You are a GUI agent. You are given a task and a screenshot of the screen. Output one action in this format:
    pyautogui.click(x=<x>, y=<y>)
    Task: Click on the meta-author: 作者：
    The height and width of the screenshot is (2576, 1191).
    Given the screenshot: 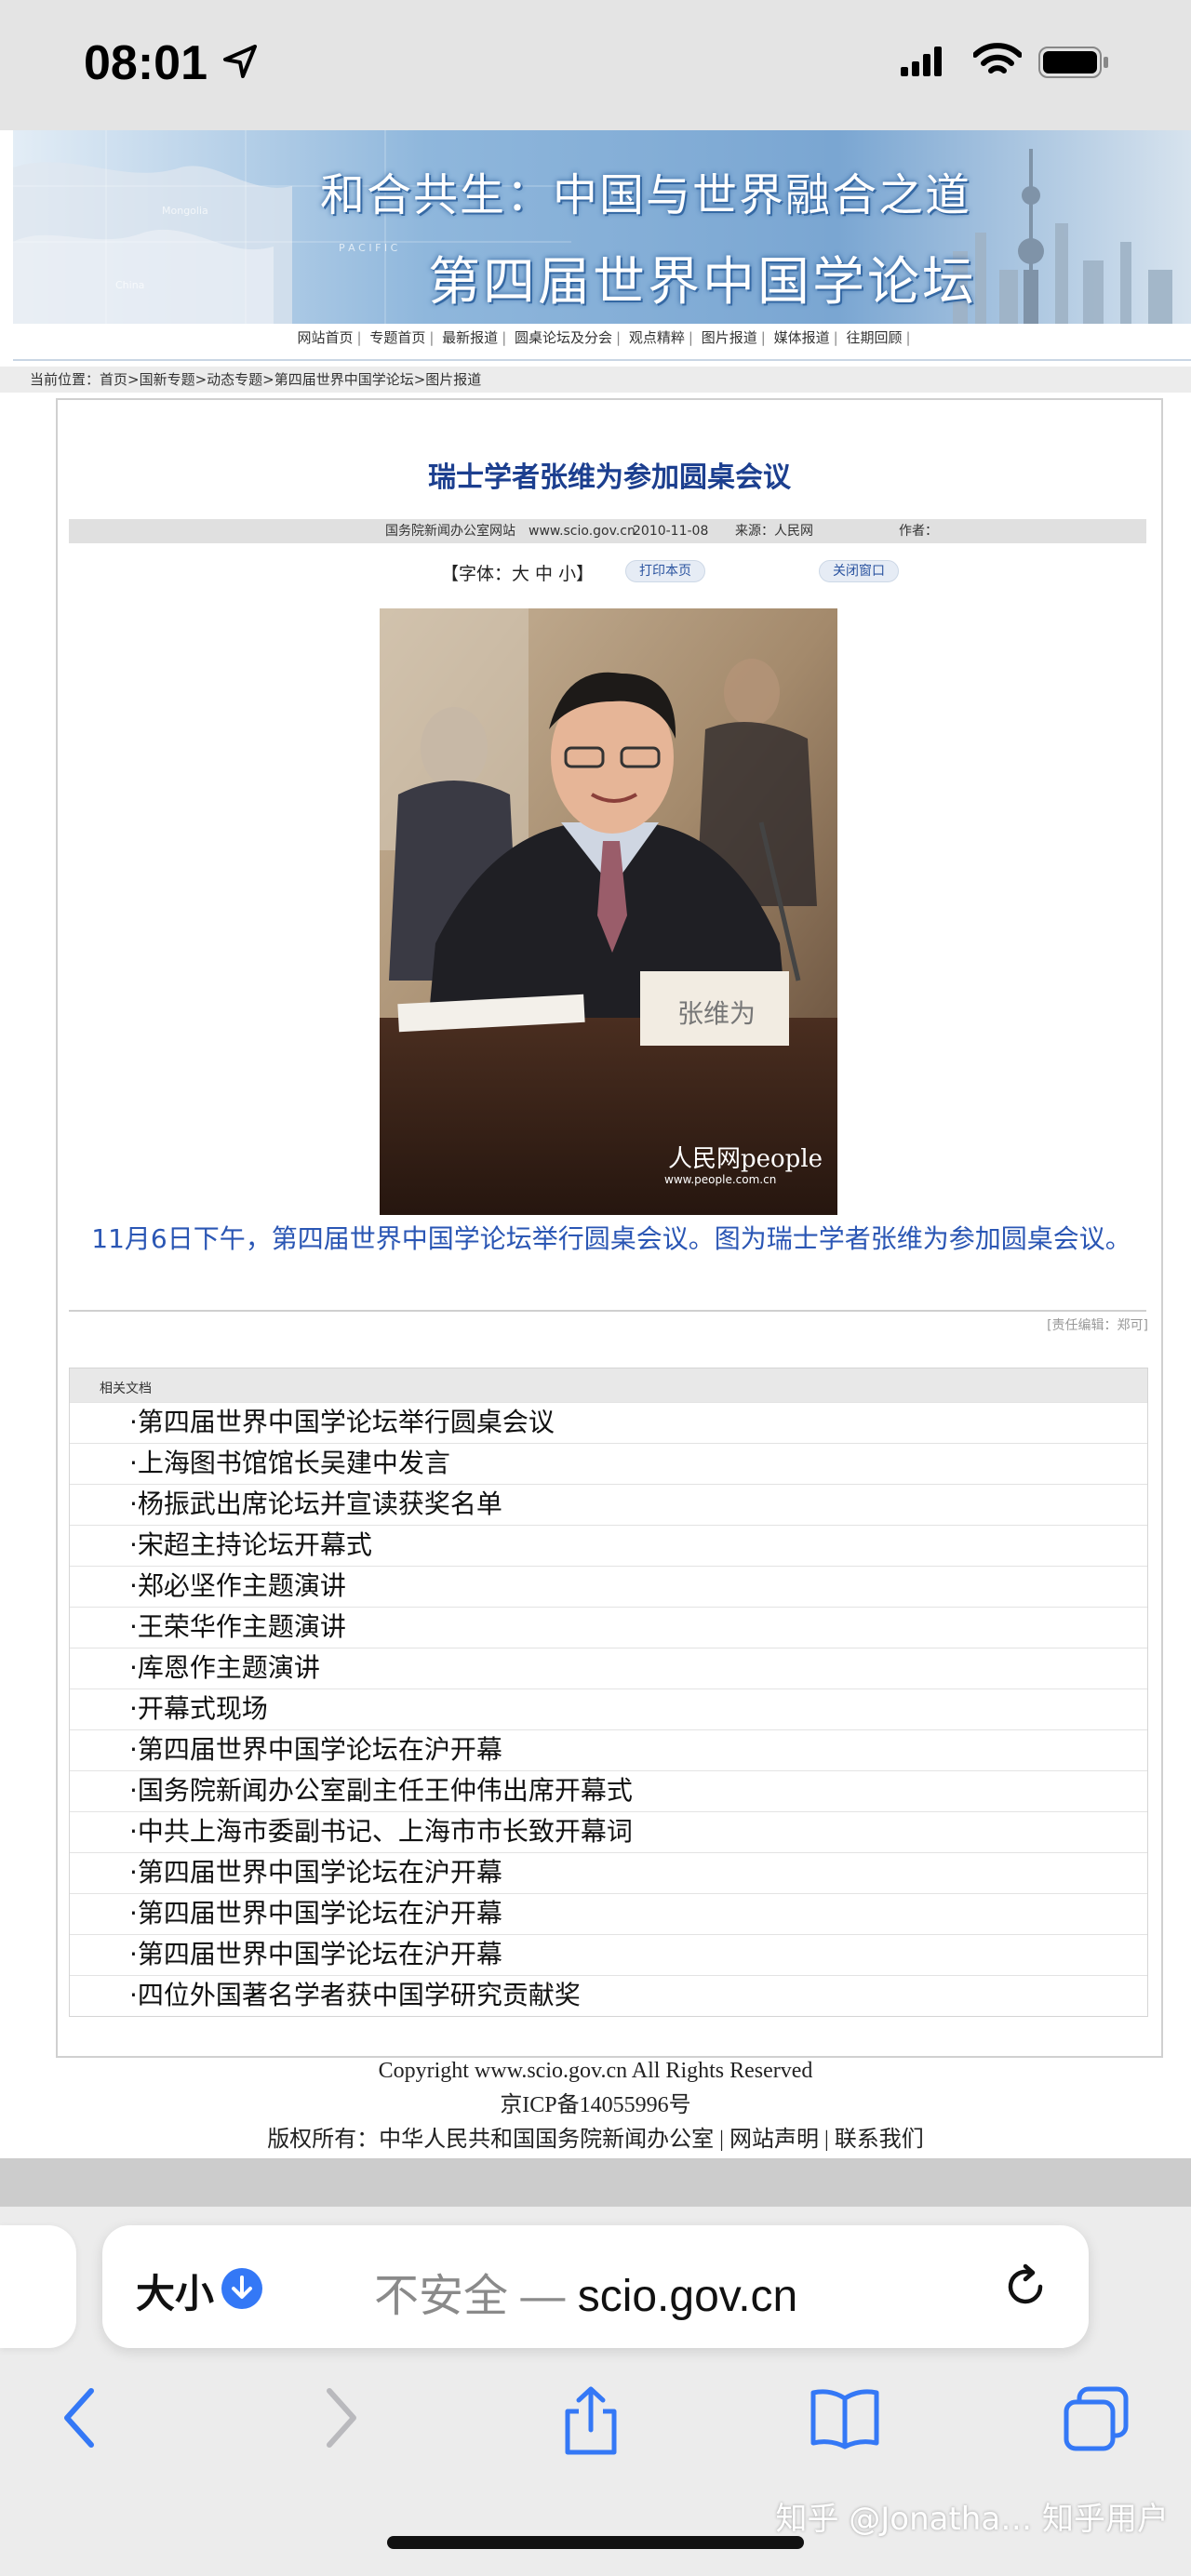 What is the action you would take?
    pyautogui.click(x=918, y=531)
    